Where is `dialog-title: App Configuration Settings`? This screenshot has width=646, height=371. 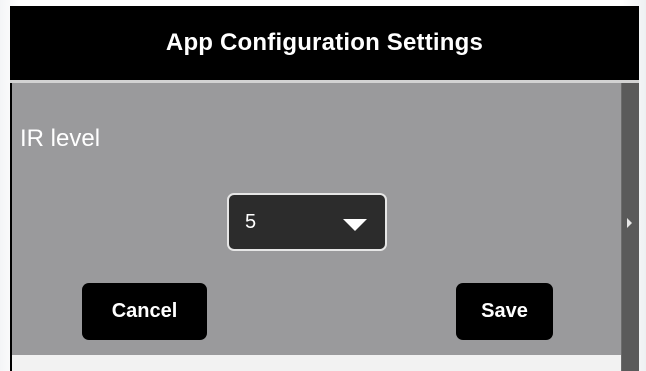
dialog-title: App Configuration Settings is located at coordinates (324, 42).